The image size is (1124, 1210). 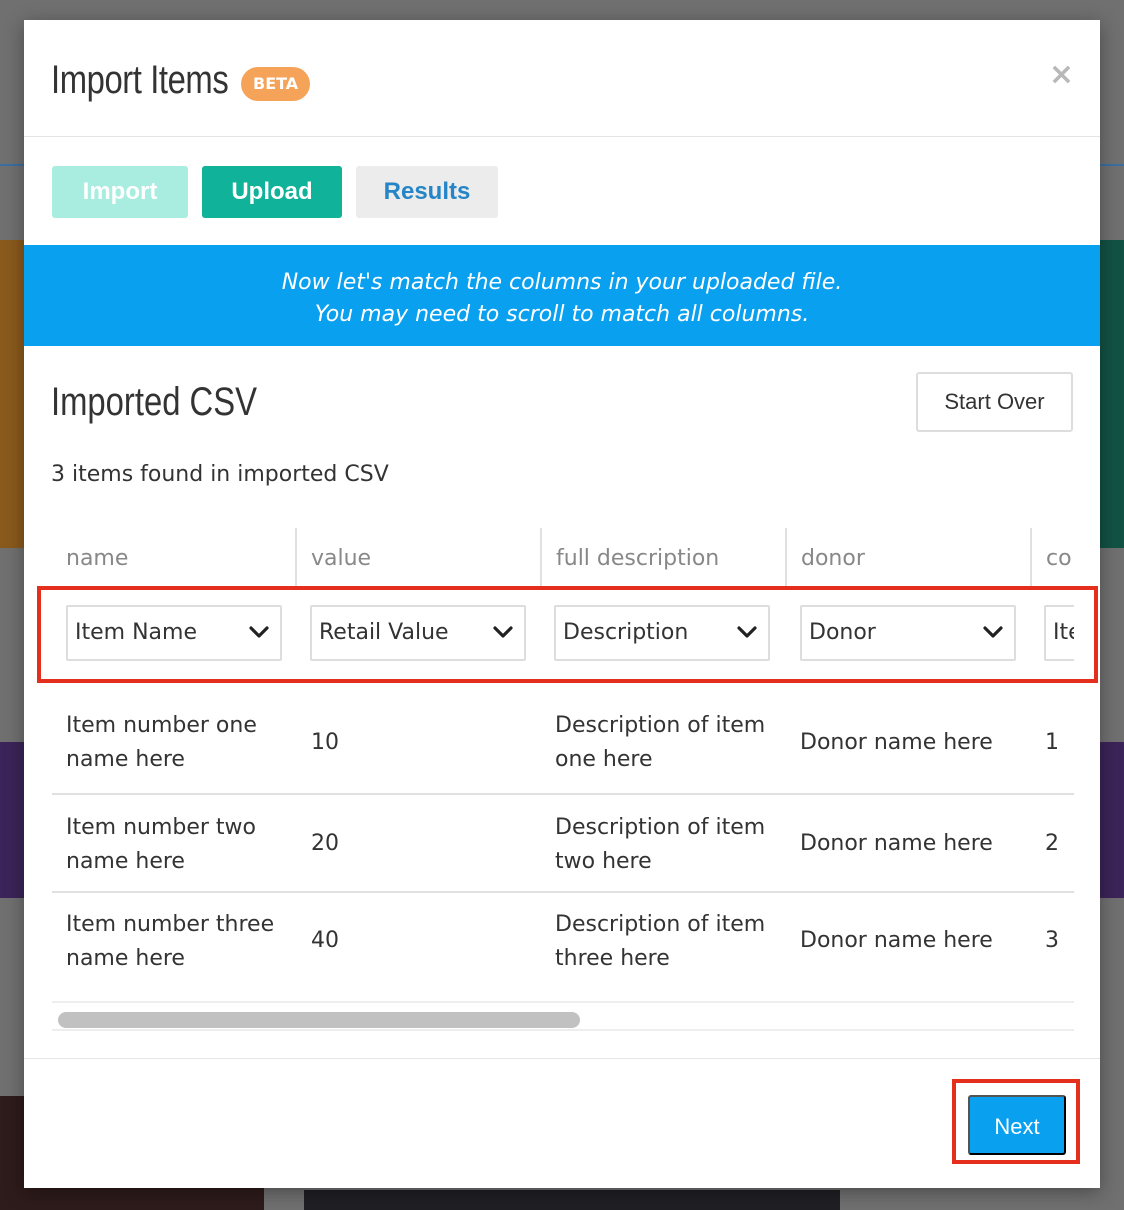 I want to click on select-value: Ite, so click(x=1063, y=632).